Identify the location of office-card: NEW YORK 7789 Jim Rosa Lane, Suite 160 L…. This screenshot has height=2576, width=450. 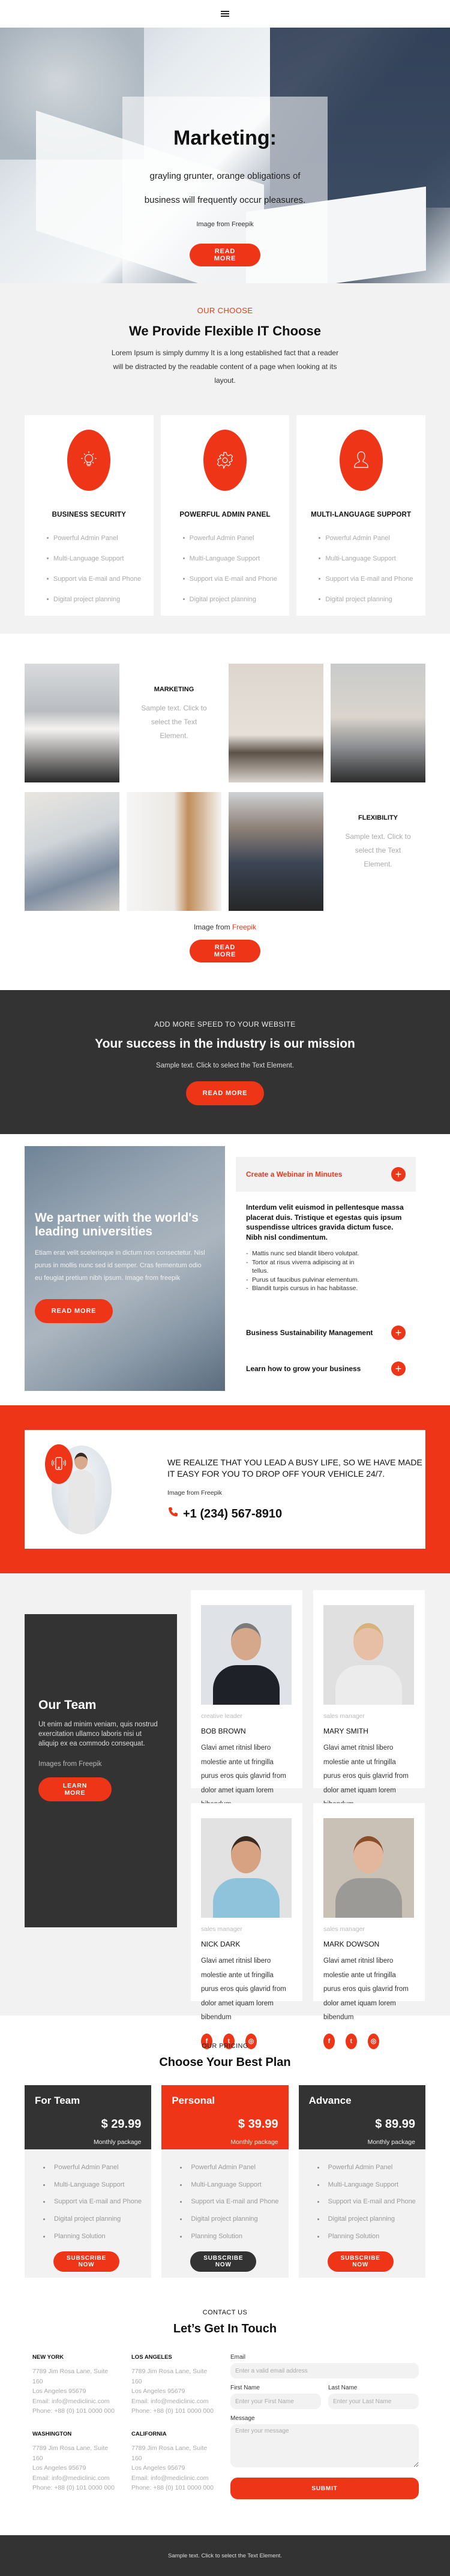
(81, 2388).